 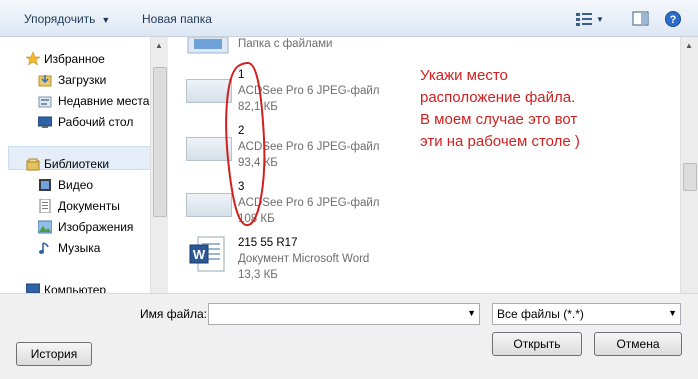 I want to click on nav-item-label: Рабочий стол, so click(x=96, y=122).